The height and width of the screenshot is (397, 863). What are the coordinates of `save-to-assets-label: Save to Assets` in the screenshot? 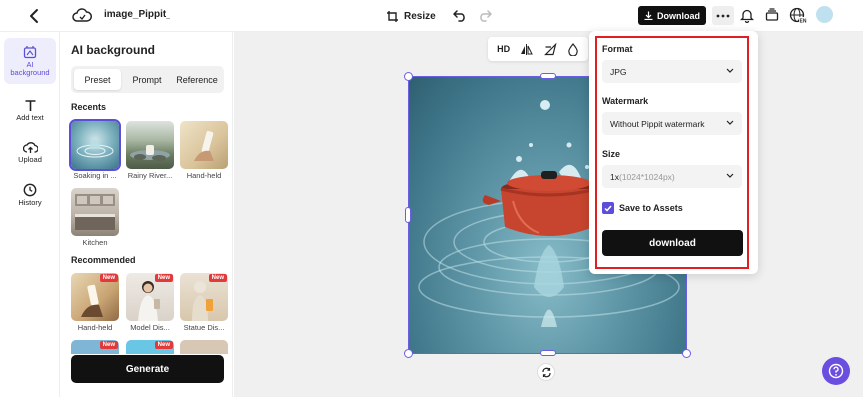 It's located at (651, 208).